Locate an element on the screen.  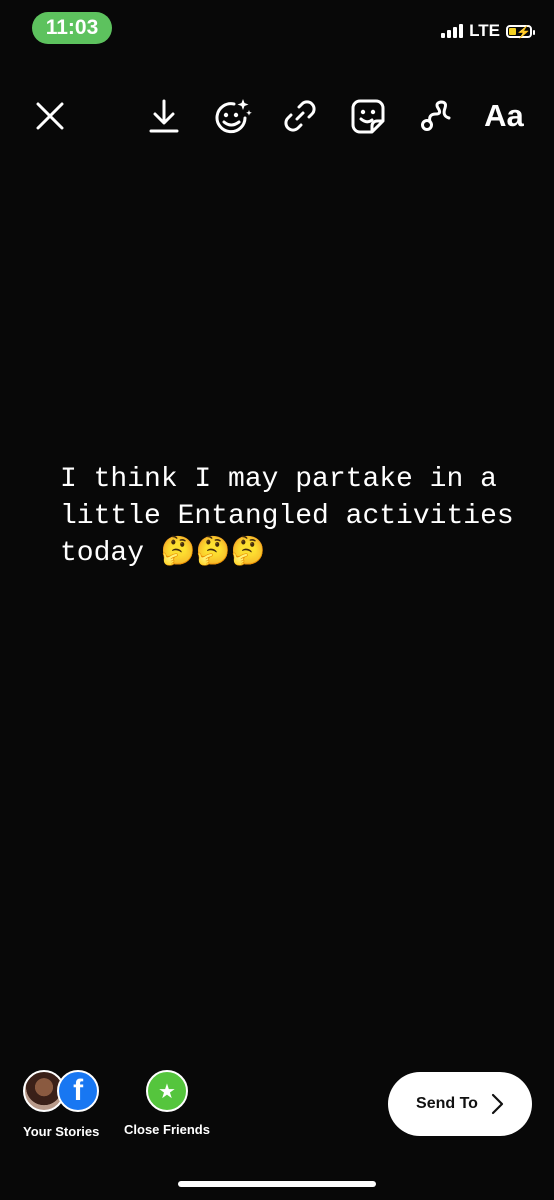
text-tool-label: Aa is located at coordinates (504, 115).